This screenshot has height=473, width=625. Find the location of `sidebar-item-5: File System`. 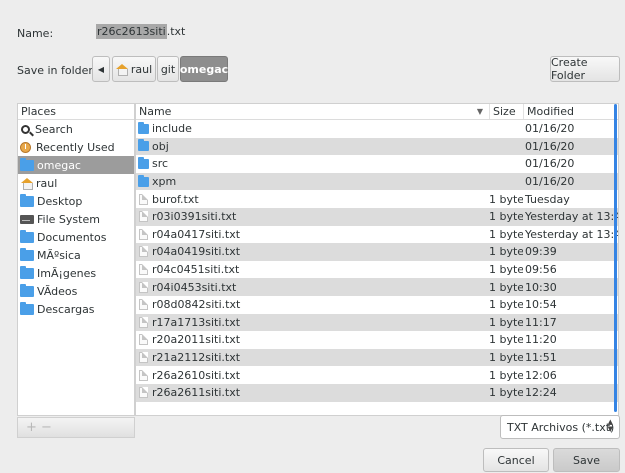

sidebar-item-5: File System is located at coordinates (76, 219).